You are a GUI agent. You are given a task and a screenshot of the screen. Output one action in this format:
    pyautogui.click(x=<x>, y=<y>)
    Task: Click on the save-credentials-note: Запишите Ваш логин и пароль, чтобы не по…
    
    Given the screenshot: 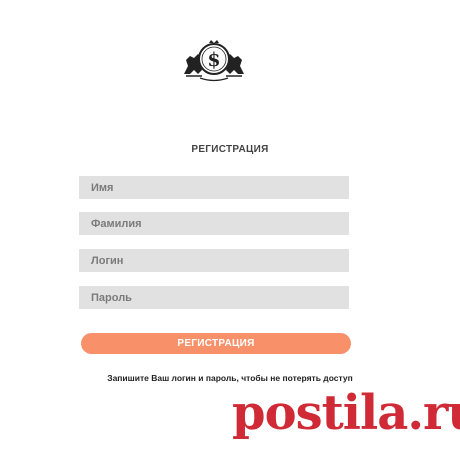 What is the action you would take?
    pyautogui.click(x=230, y=378)
    